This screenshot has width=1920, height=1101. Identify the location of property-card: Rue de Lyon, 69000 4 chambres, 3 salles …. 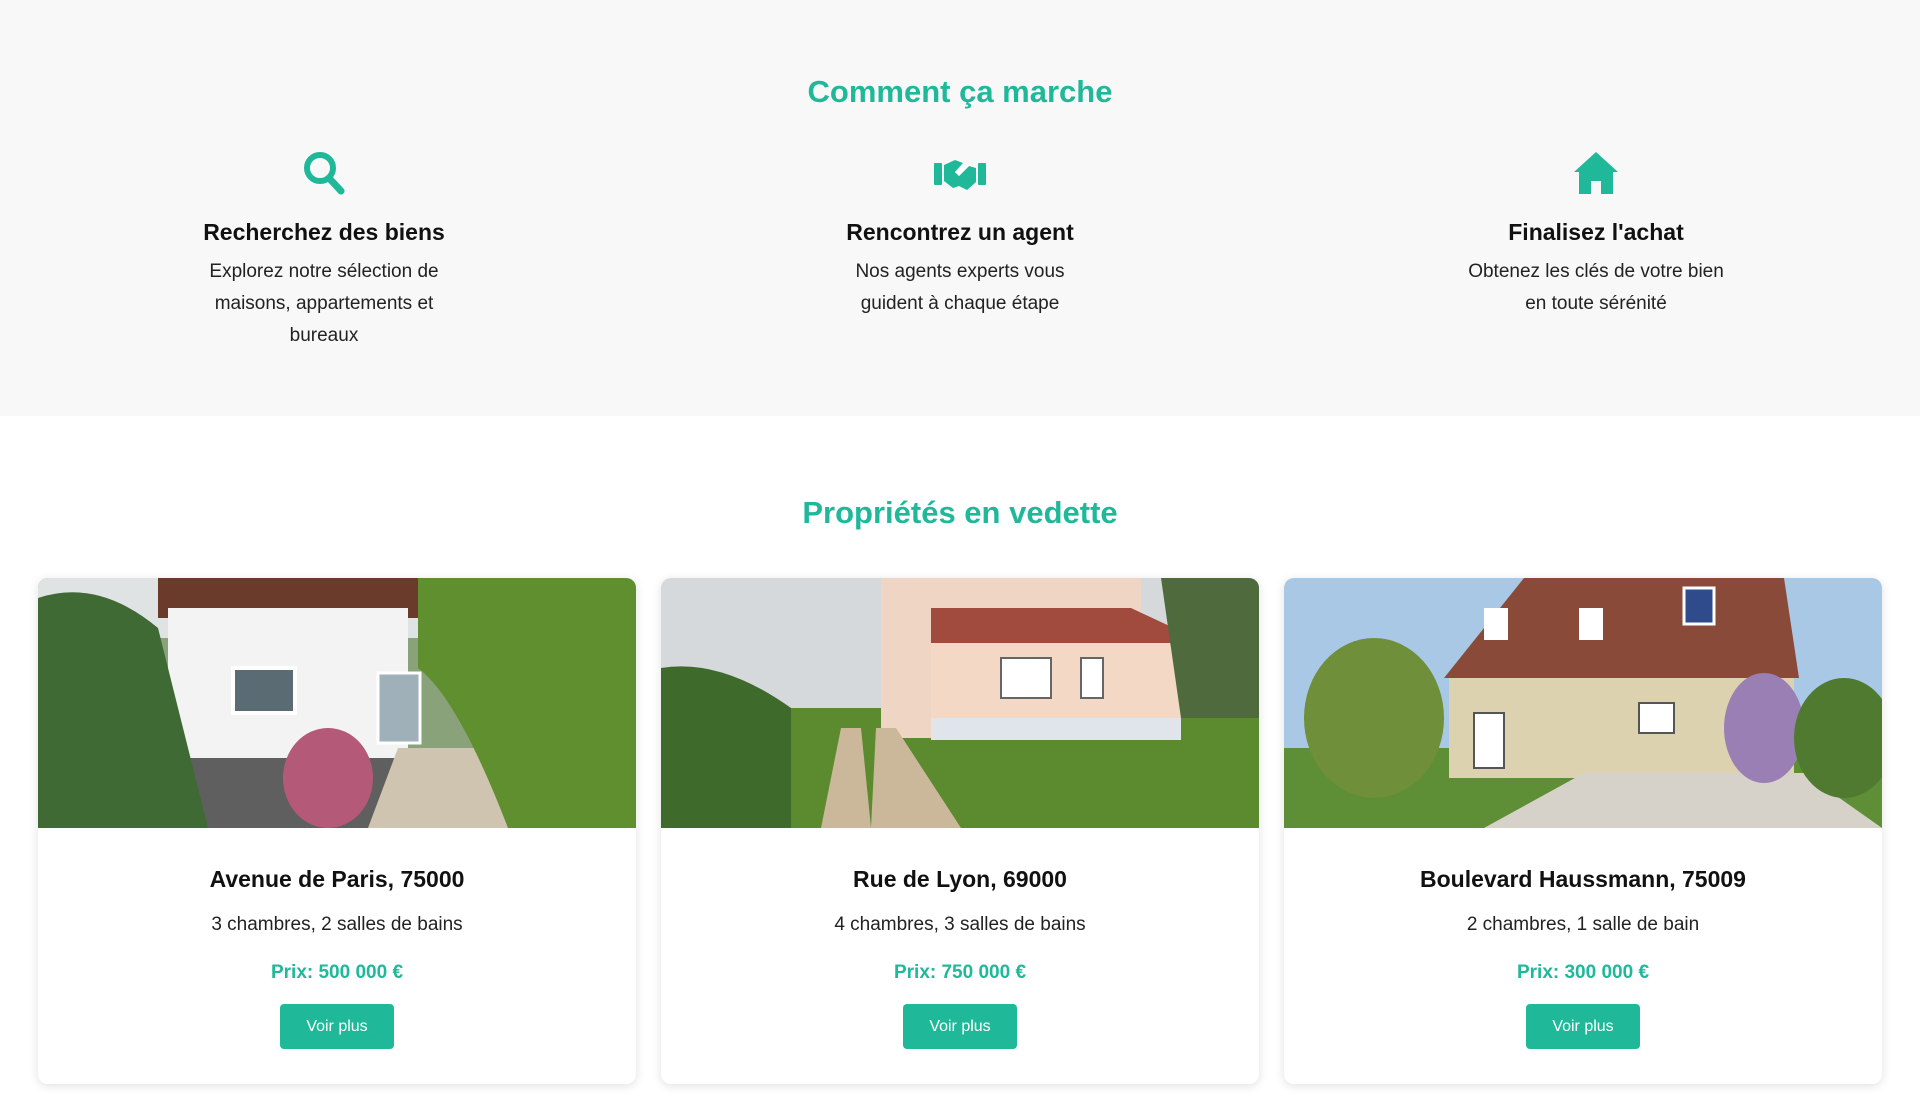
(960, 831).